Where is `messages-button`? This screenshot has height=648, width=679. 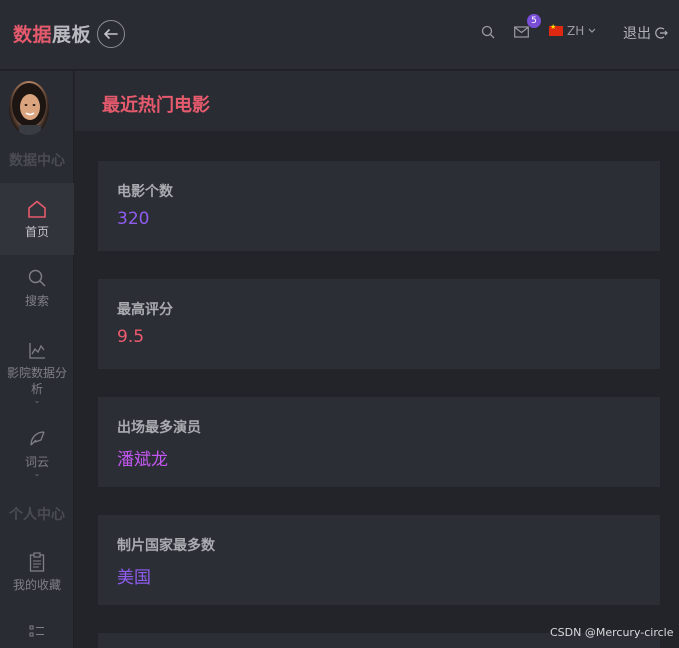 messages-button is located at coordinates (521, 32).